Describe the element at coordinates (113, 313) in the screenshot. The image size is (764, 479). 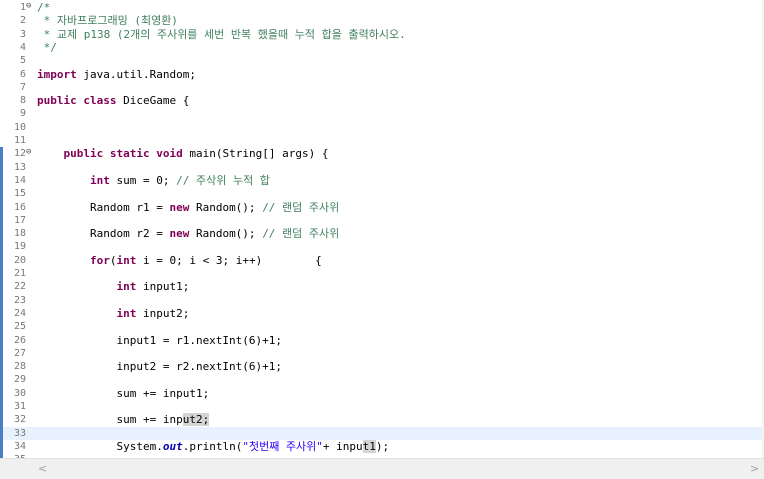
I see `code-text: int input2;` at that location.